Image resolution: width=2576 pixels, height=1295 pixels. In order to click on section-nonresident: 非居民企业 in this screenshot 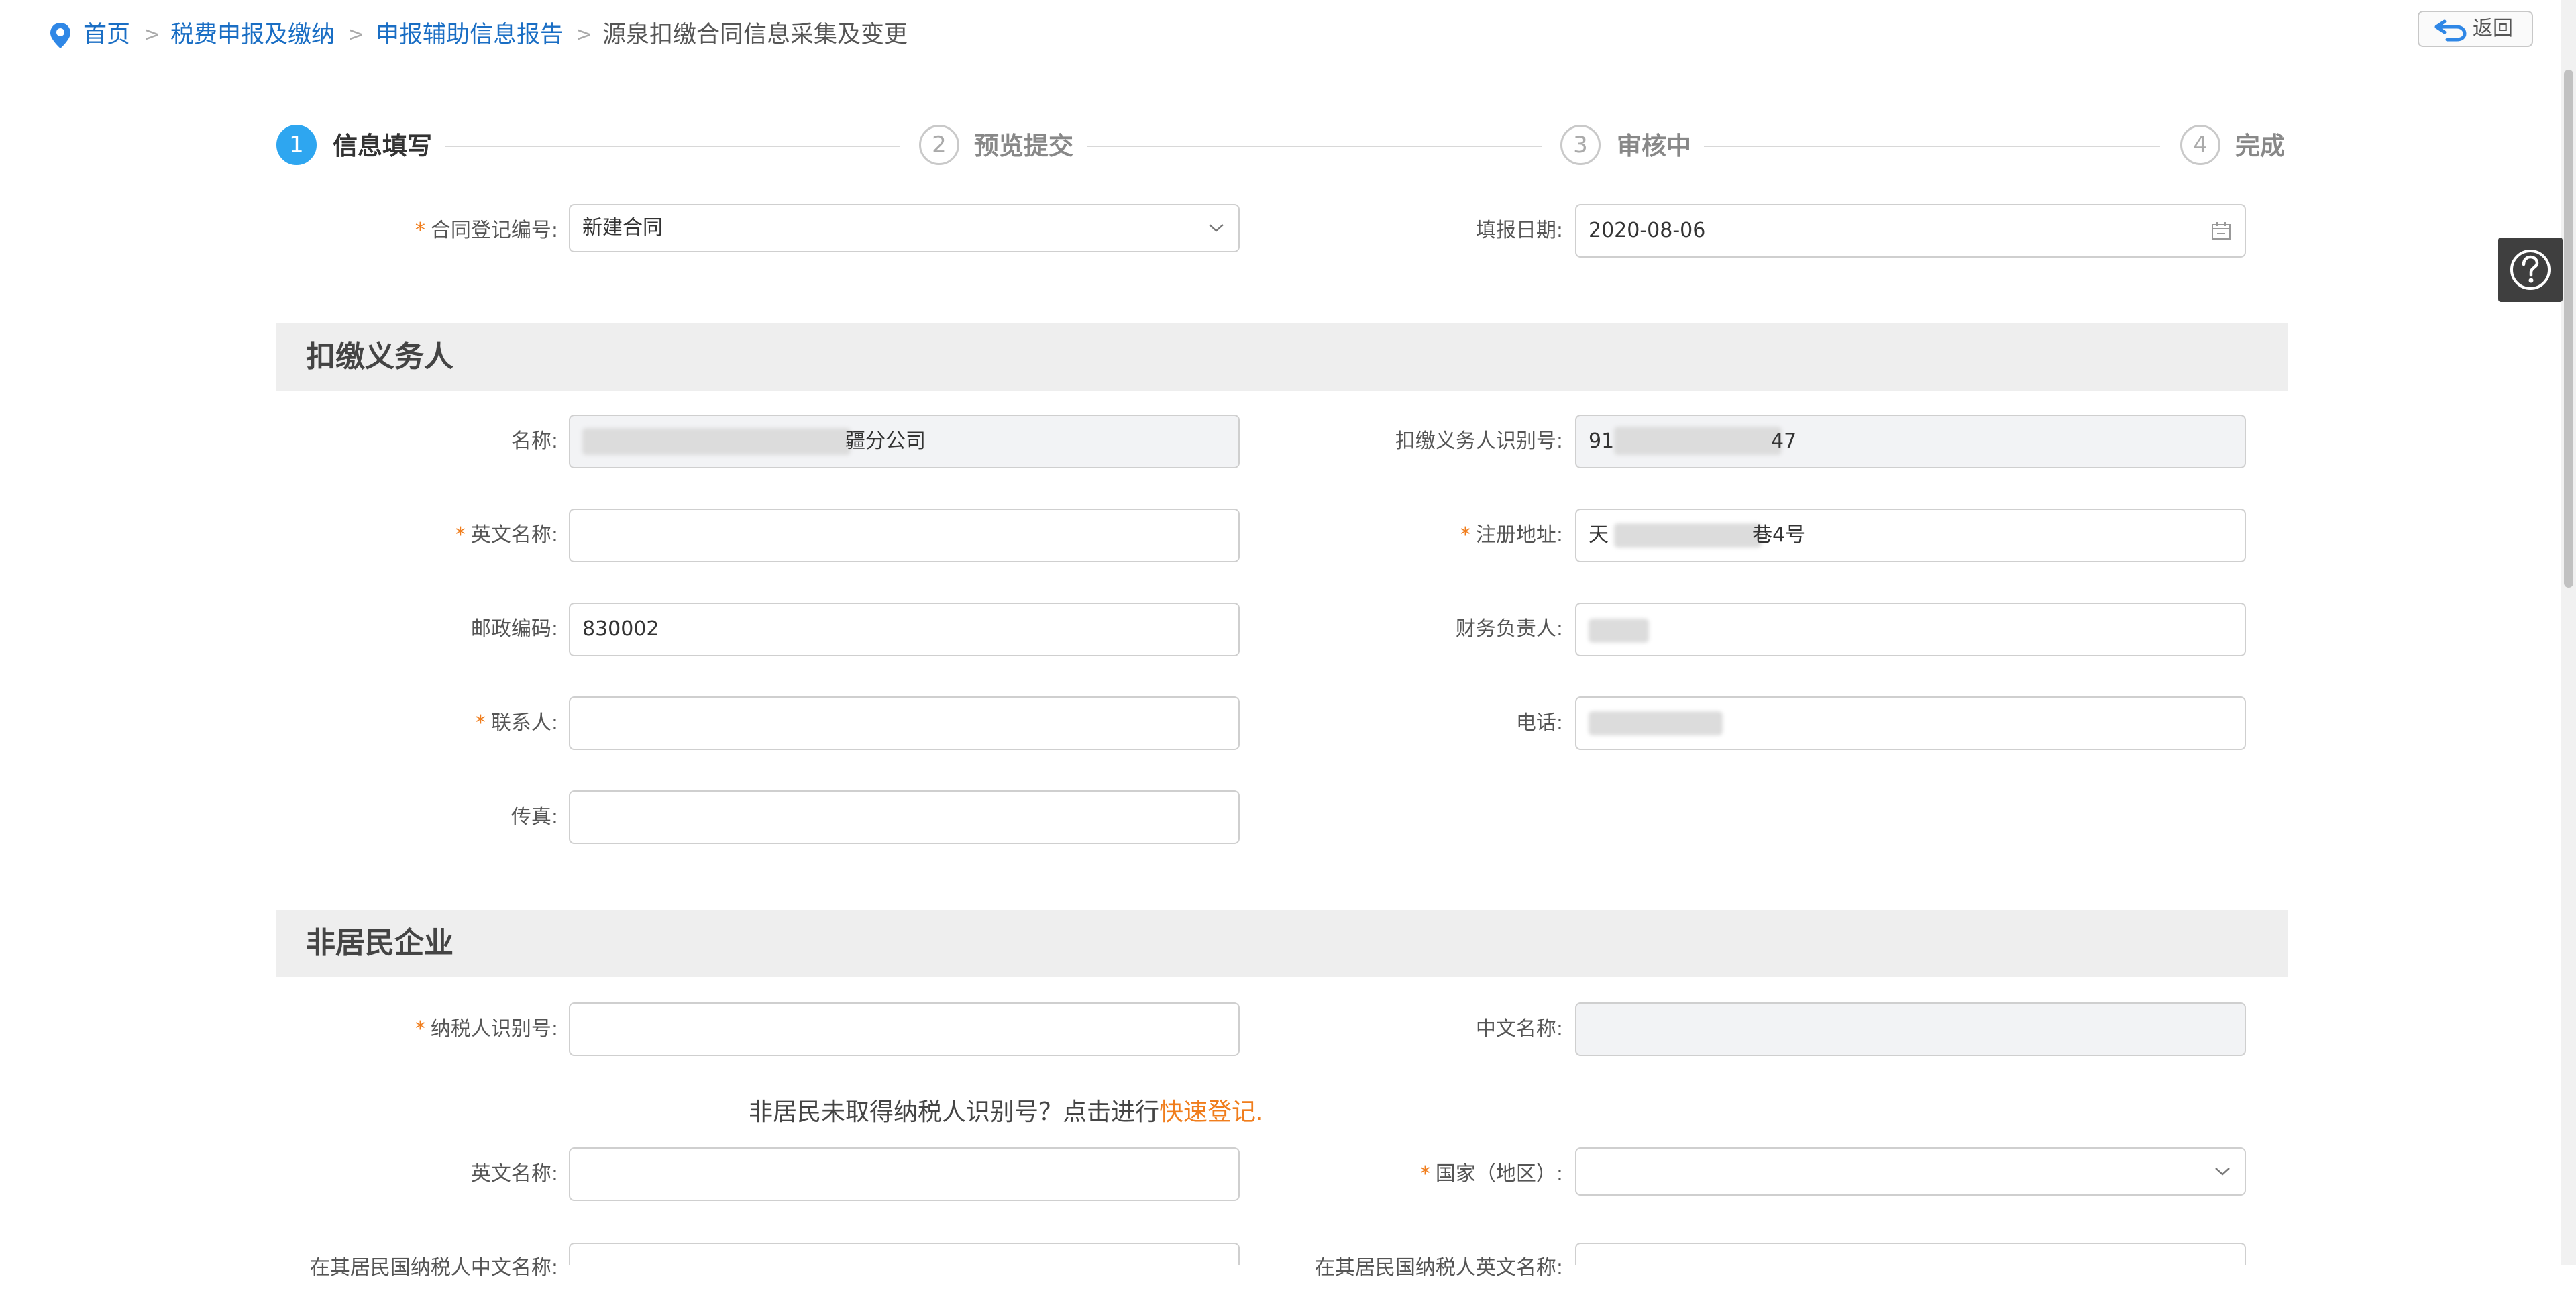, I will do `click(1282, 943)`.